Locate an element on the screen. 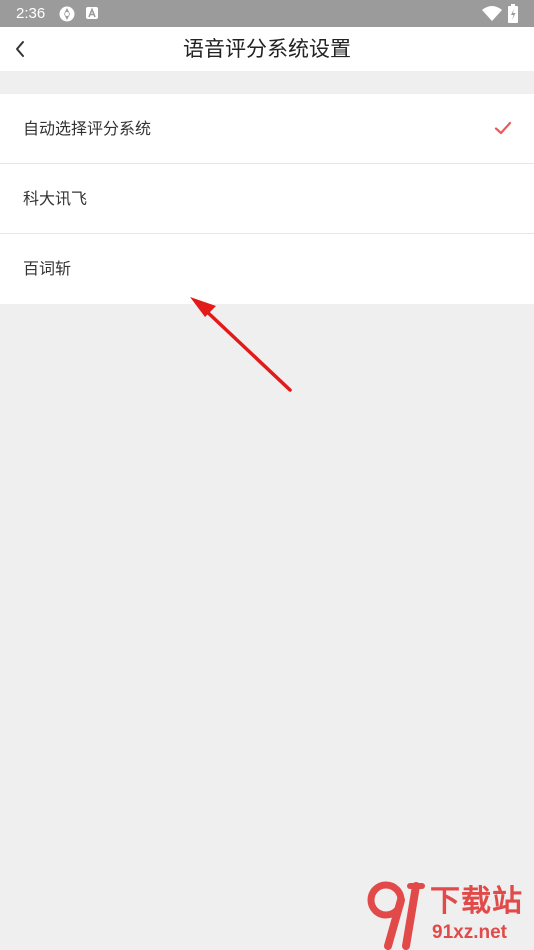  page-title: 语音评分系统设置 is located at coordinates (267, 49).